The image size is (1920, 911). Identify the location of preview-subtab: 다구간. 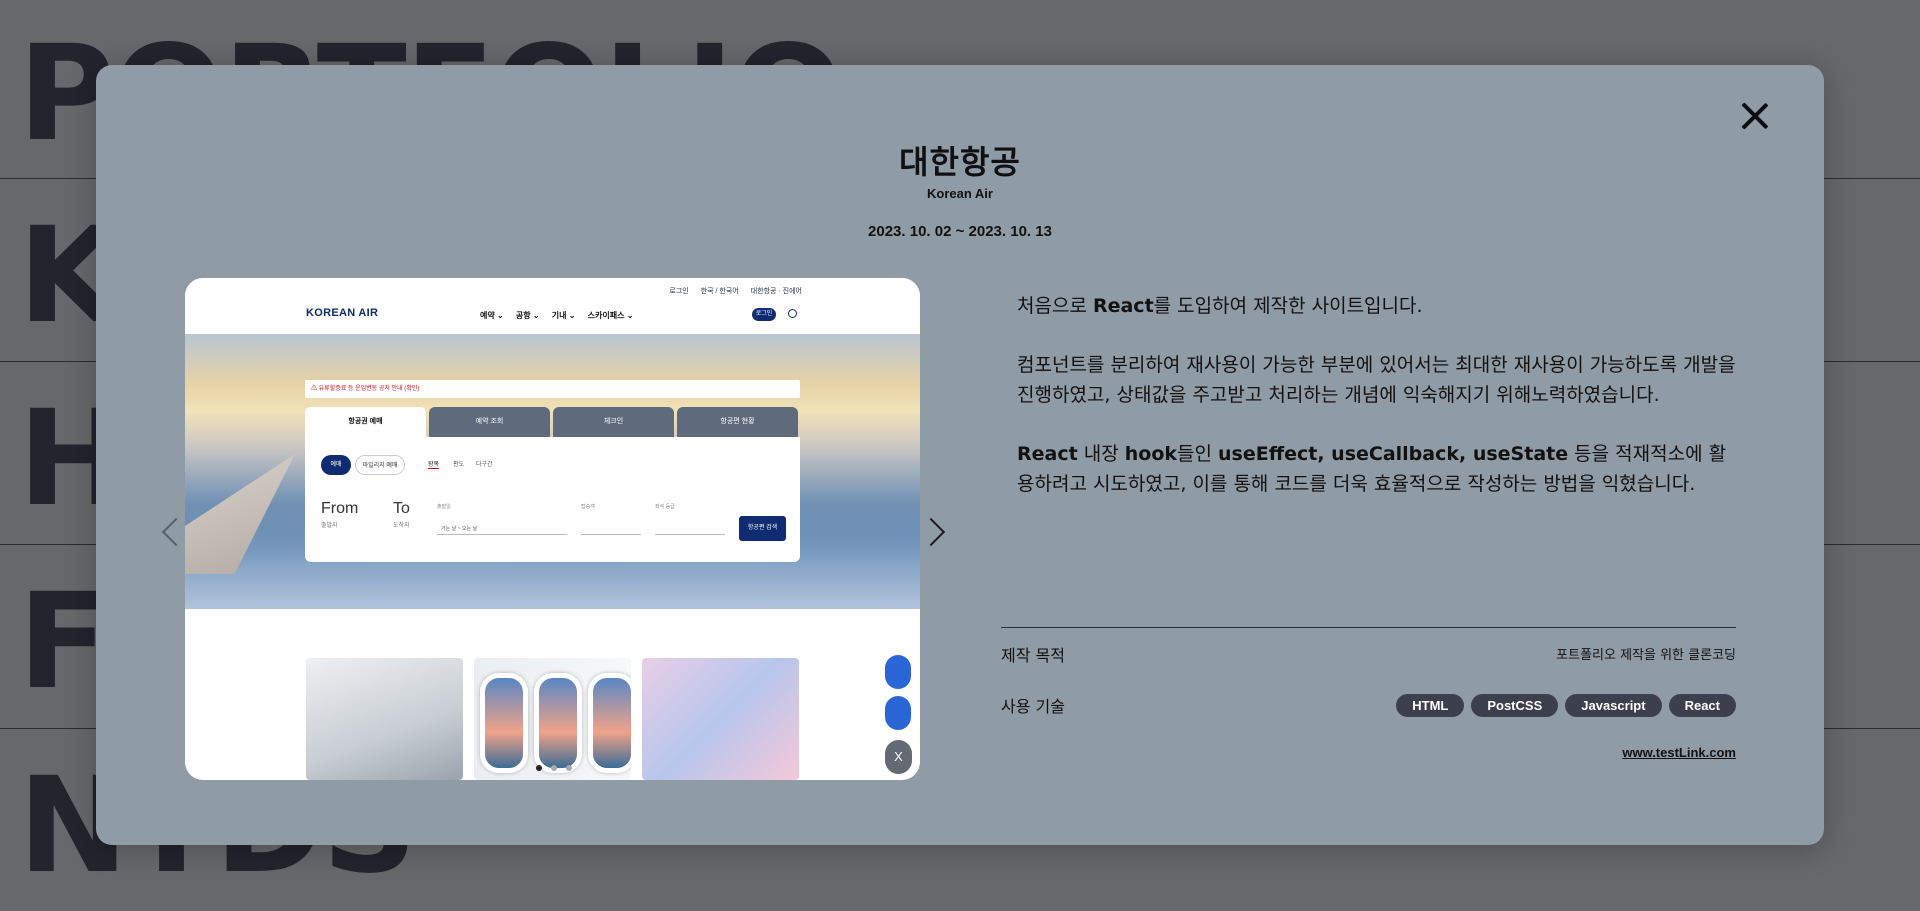
(484, 465).